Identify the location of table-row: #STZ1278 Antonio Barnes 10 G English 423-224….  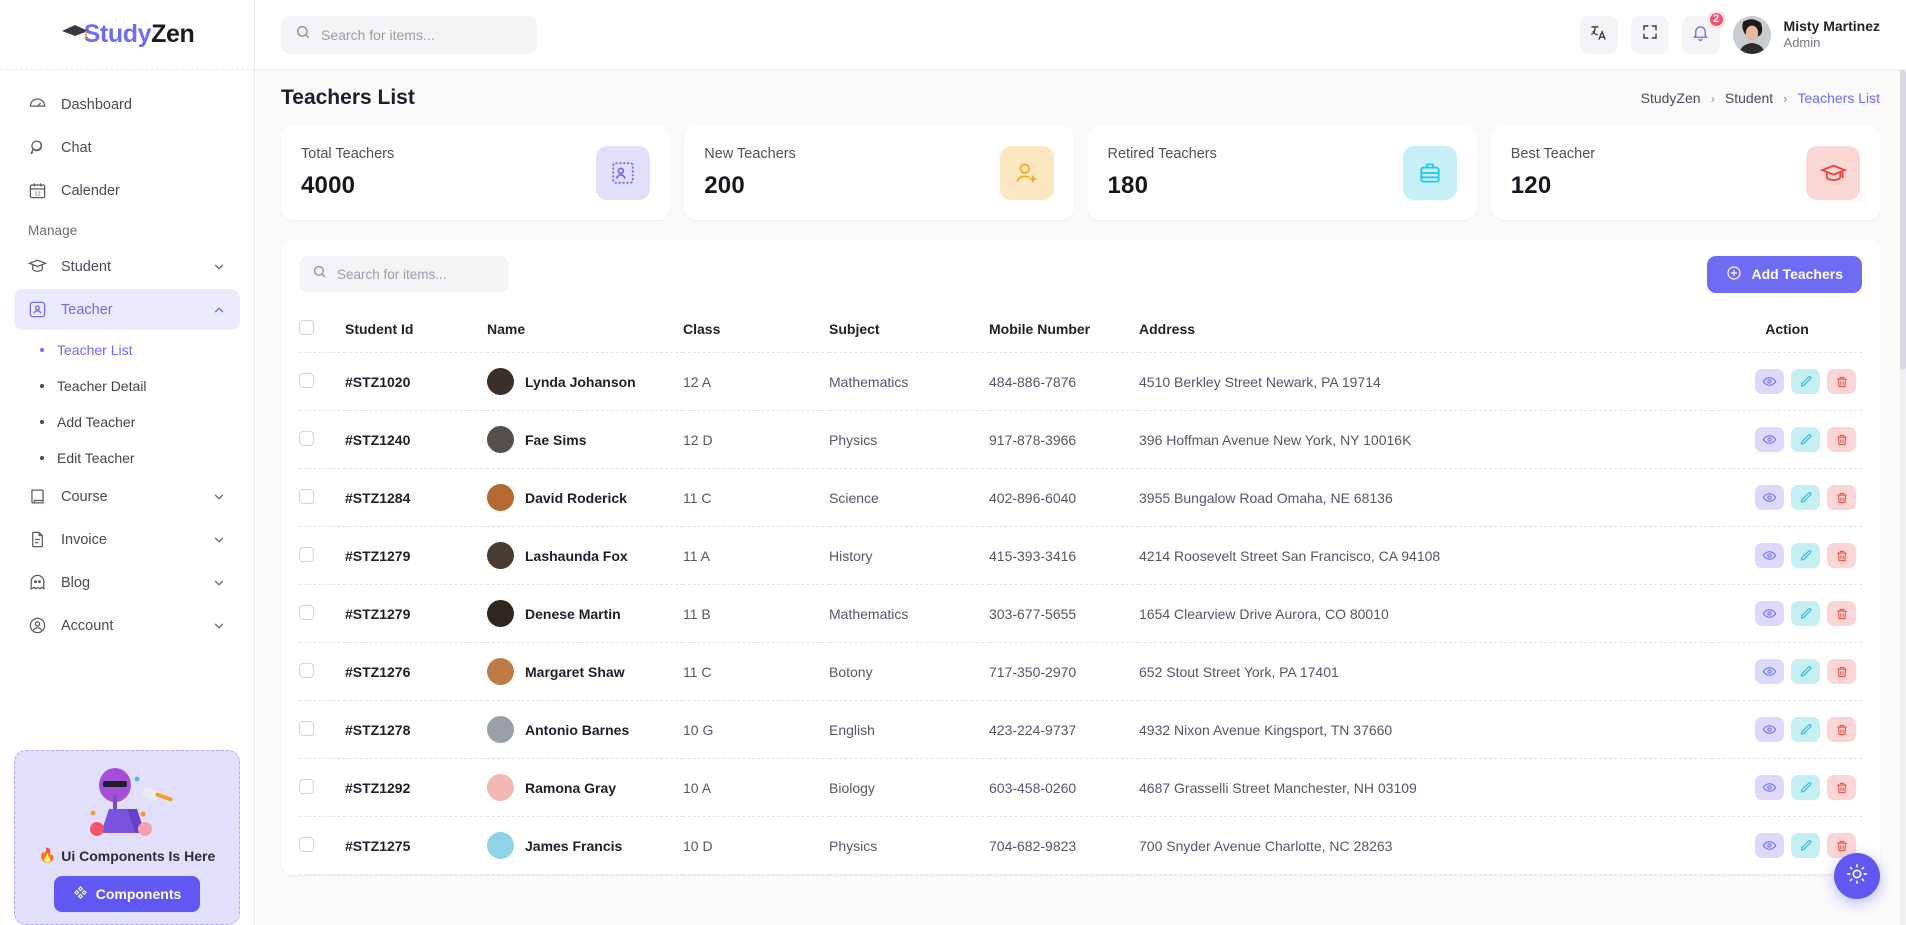
(1080, 729).